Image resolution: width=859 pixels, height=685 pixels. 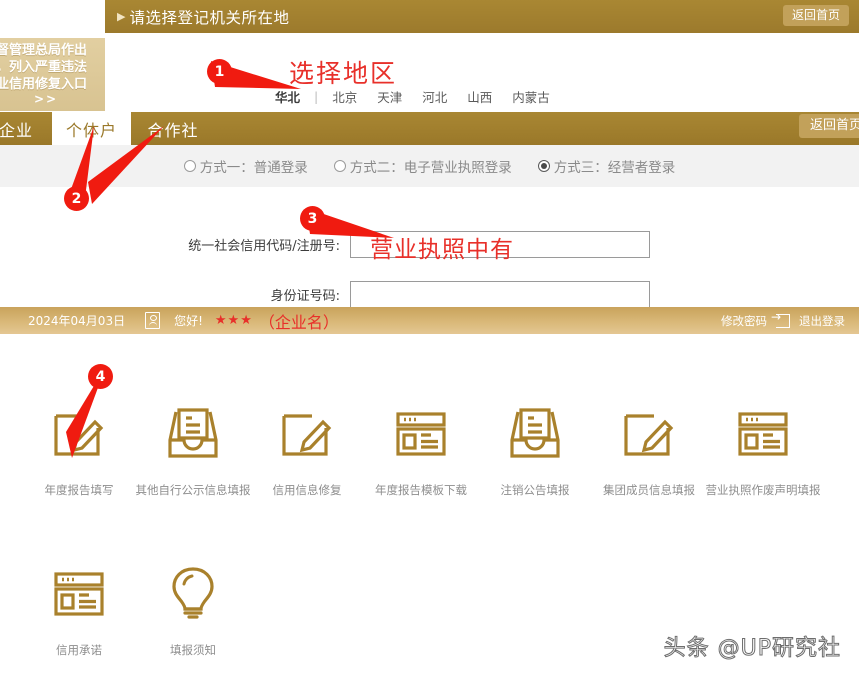 I want to click on user-status-bar: 2024年04月03日 您好! ★★★ （企业名） 修改密码 退出登录, so click(x=429, y=320).